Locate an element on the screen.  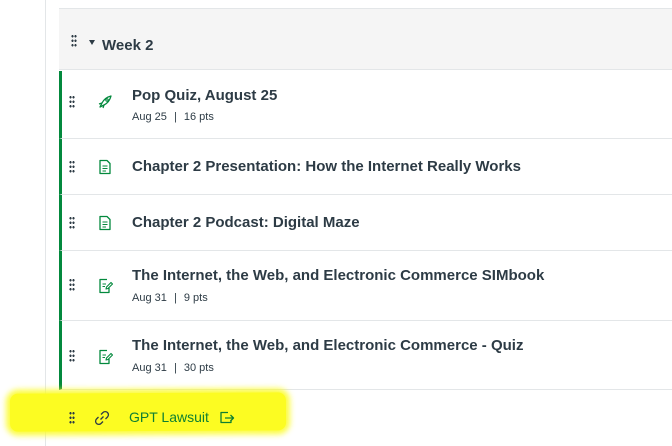
module-item-chapter-2-podcast: Chapter 2 Podcast: Digital Maze is located at coordinates (365, 223).